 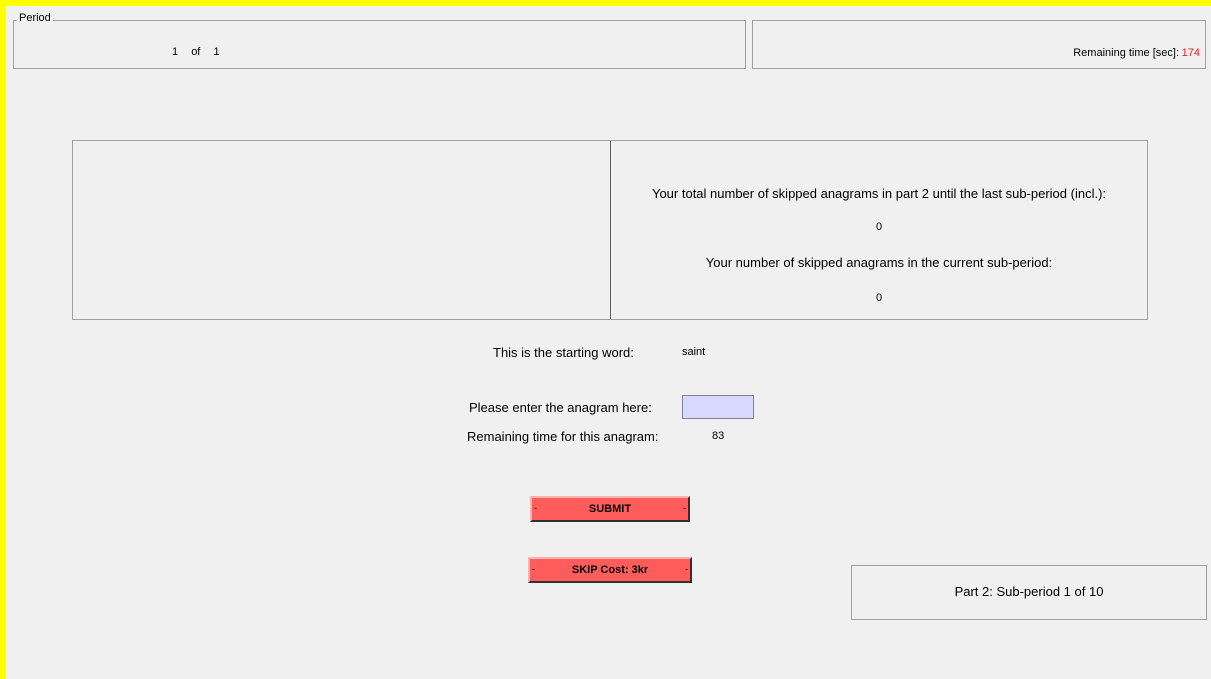 What do you see at coordinates (563, 436) in the screenshot?
I see `anagram-time-label: Remaining time for this anagram:` at bounding box center [563, 436].